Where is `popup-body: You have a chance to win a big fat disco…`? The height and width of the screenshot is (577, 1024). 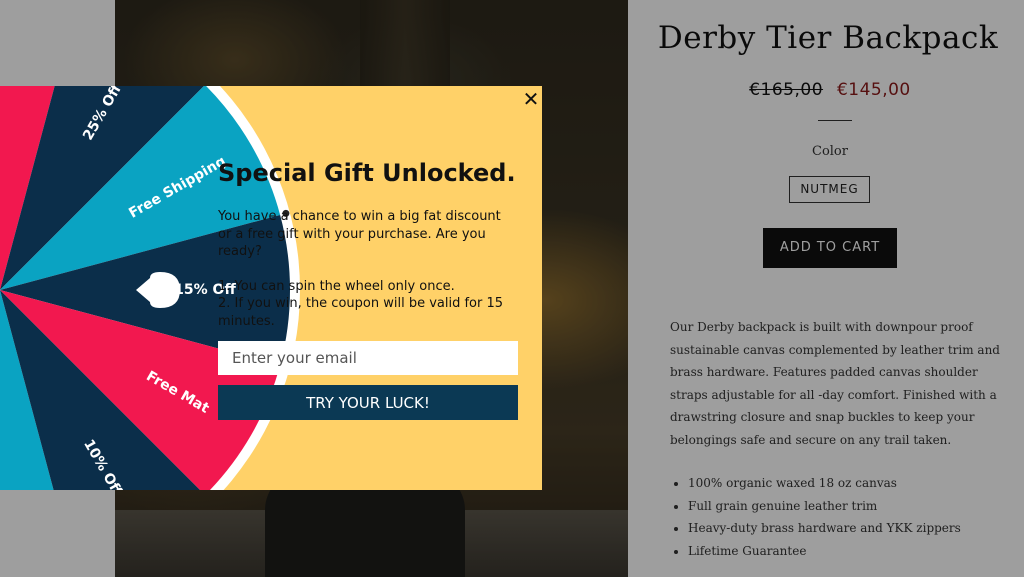 popup-body: You have a chance to win a big fat disco… is located at coordinates (368, 269).